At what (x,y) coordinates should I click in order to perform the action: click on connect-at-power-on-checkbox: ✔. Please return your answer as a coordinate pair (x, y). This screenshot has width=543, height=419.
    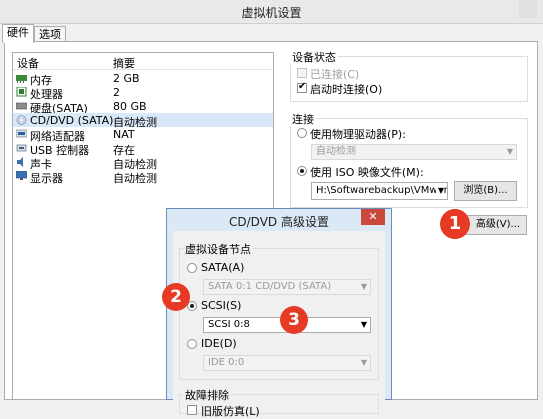
    Looking at the image, I should click on (302, 87).